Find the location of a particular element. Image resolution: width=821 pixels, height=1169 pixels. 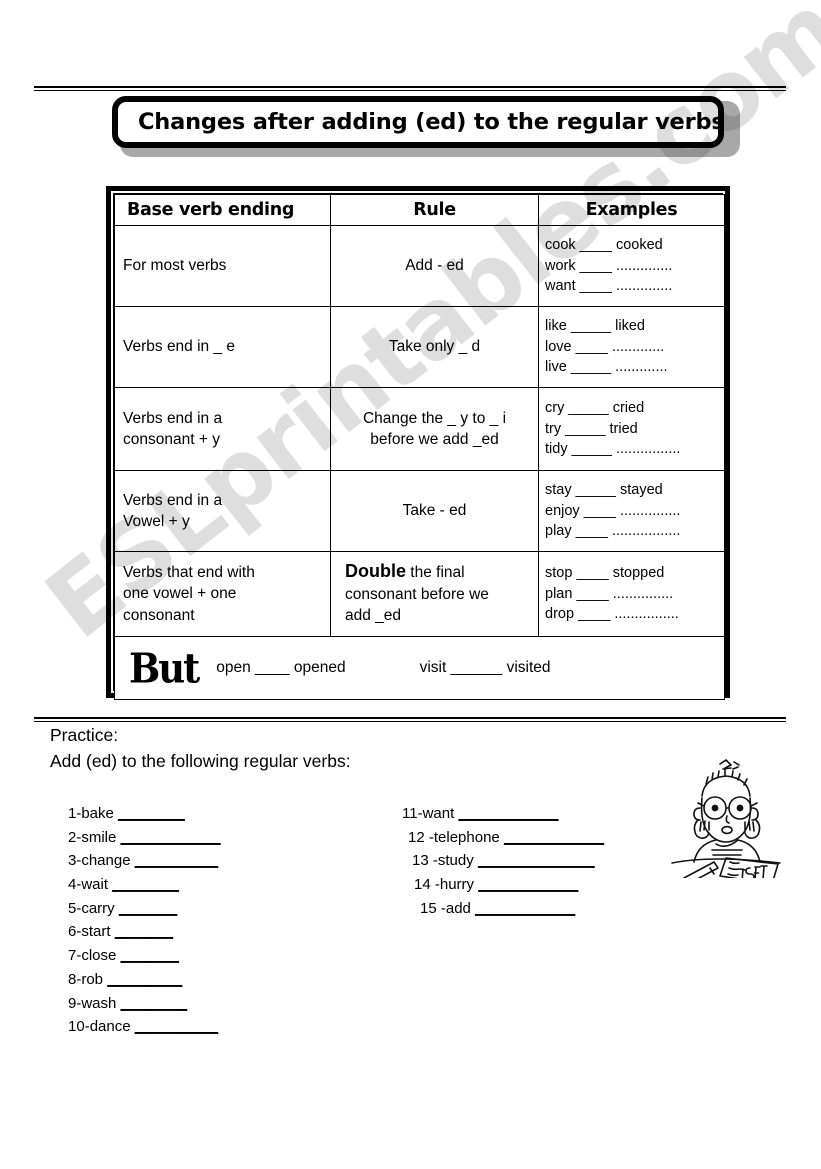

exercise-verb: start is located at coordinates (98, 932).